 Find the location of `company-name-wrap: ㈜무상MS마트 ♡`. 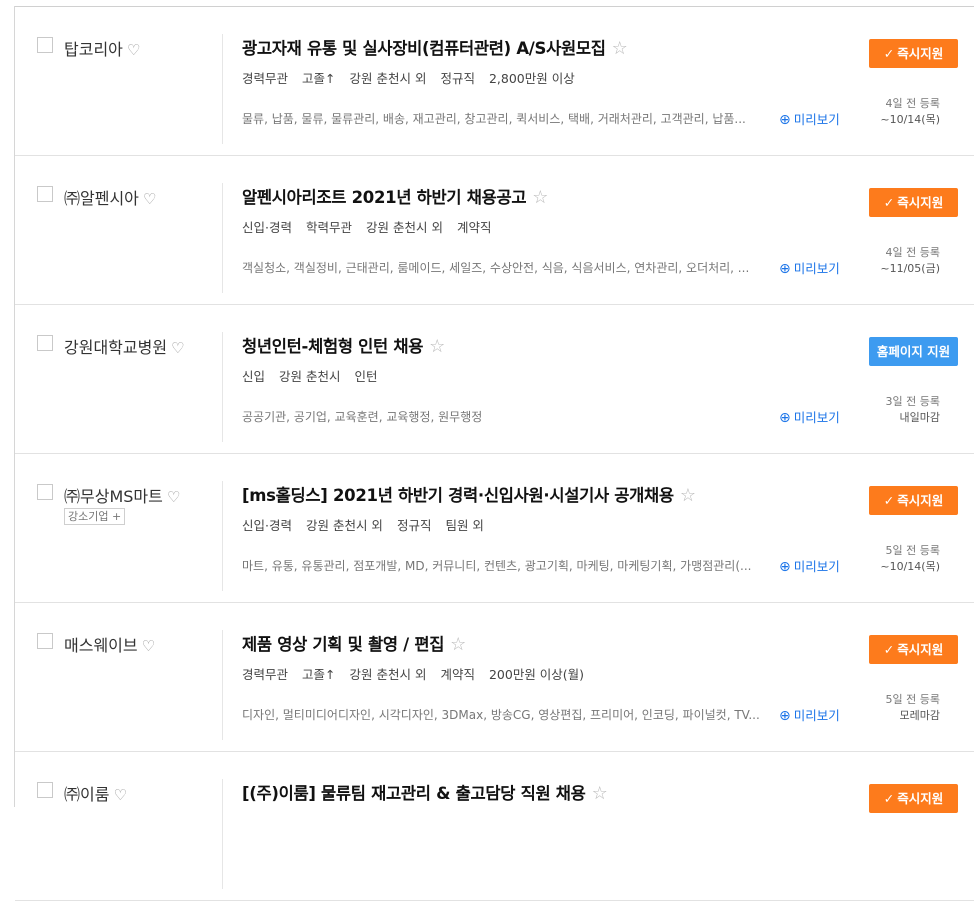

company-name-wrap: ㈜무상MS마트 ♡ is located at coordinates (122, 495).